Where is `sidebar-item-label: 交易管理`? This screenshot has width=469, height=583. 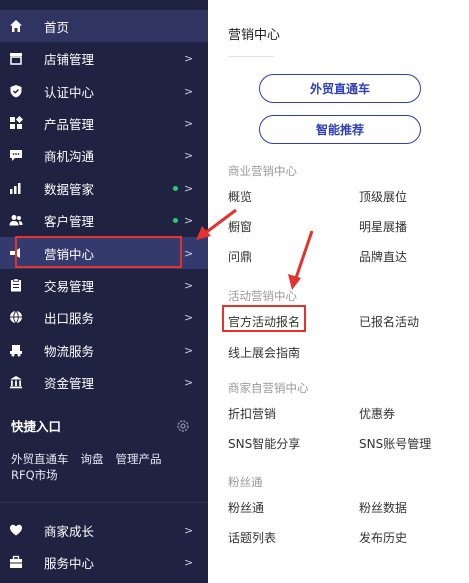
sidebar-item-label: 交易管理 is located at coordinates (69, 286).